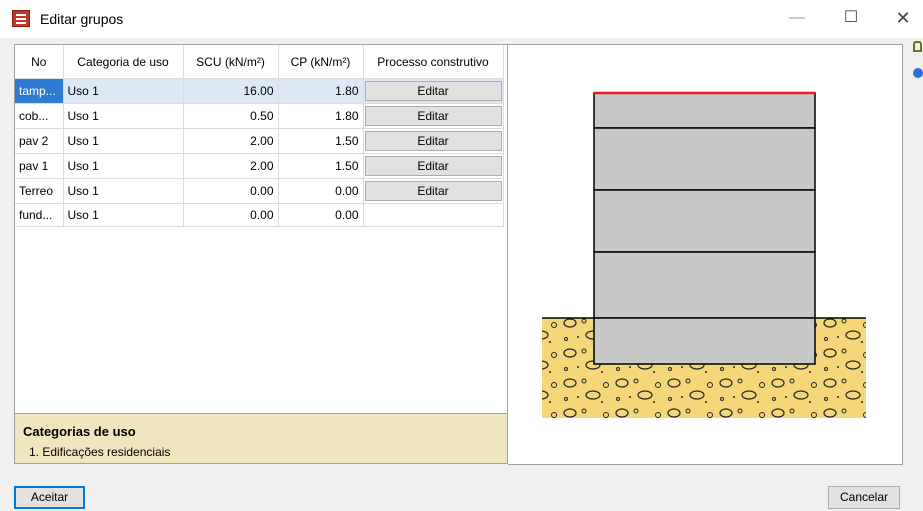 Image resolution: width=923 pixels, height=511 pixels. Describe the element at coordinates (100, 452) in the screenshot. I see `usage-category-item: 1. Edificações residenciais` at that location.